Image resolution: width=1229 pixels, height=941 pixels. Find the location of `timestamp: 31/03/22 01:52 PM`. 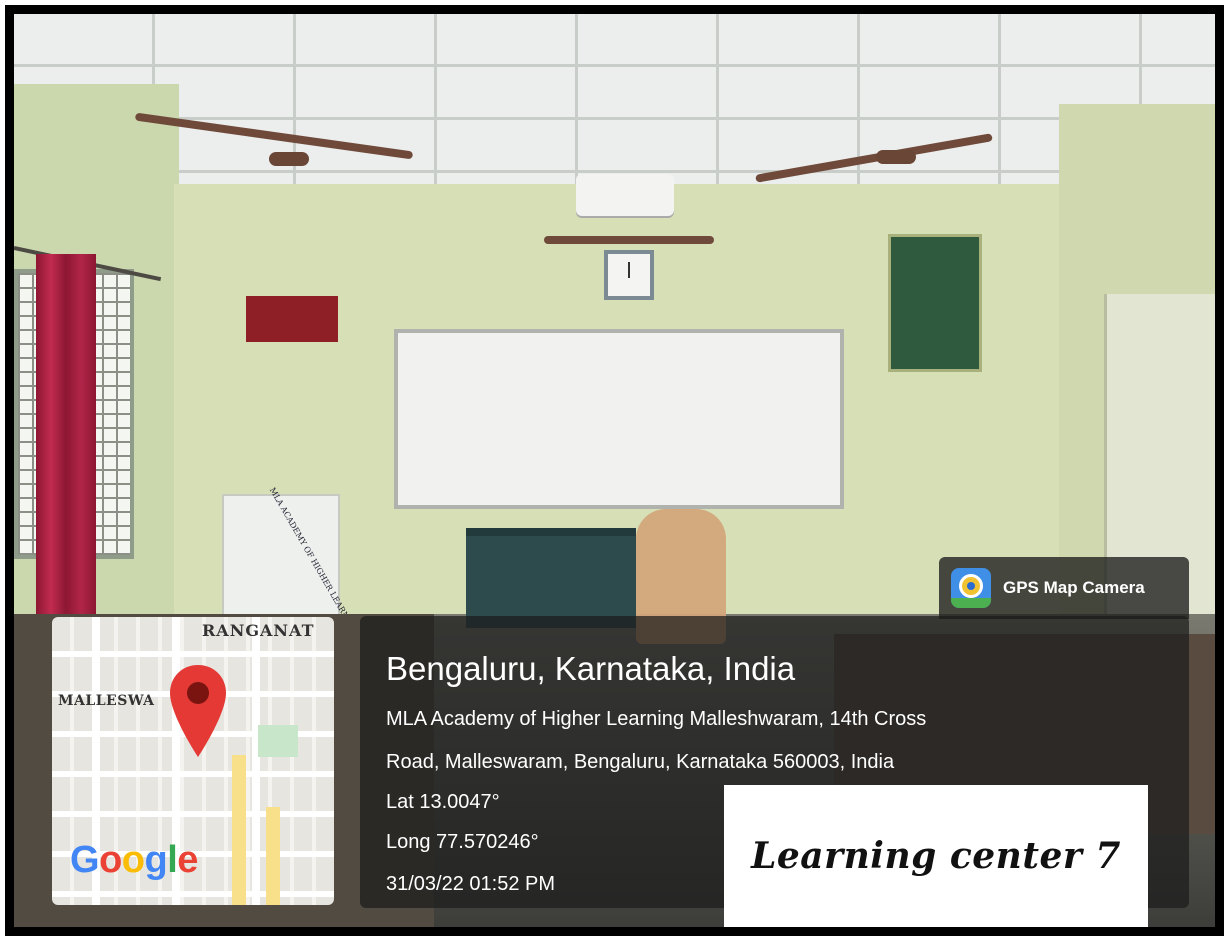

timestamp: 31/03/22 01:52 PM is located at coordinates (471, 884).